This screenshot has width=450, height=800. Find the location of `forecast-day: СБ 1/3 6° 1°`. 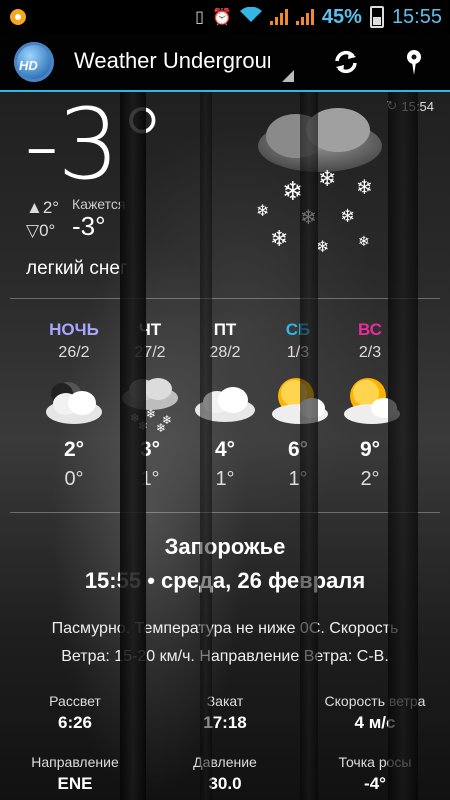

forecast-day: СБ 1/3 6° 1° is located at coordinates (298, 405).